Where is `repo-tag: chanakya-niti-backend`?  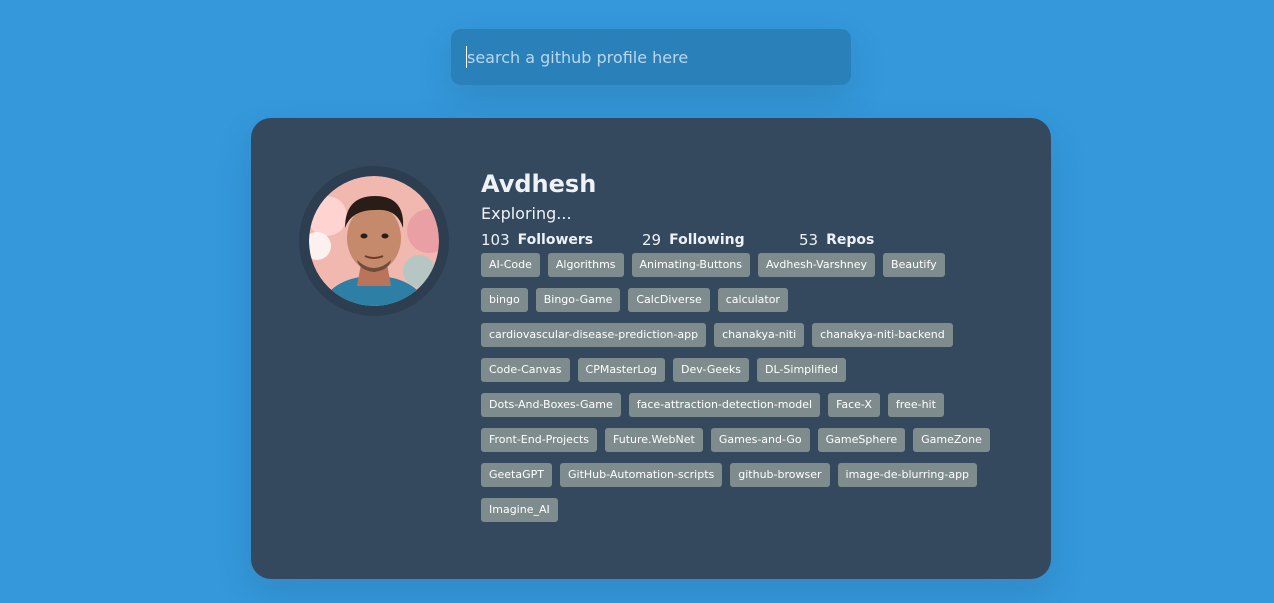
repo-tag: chanakya-niti-backend is located at coordinates (882, 335).